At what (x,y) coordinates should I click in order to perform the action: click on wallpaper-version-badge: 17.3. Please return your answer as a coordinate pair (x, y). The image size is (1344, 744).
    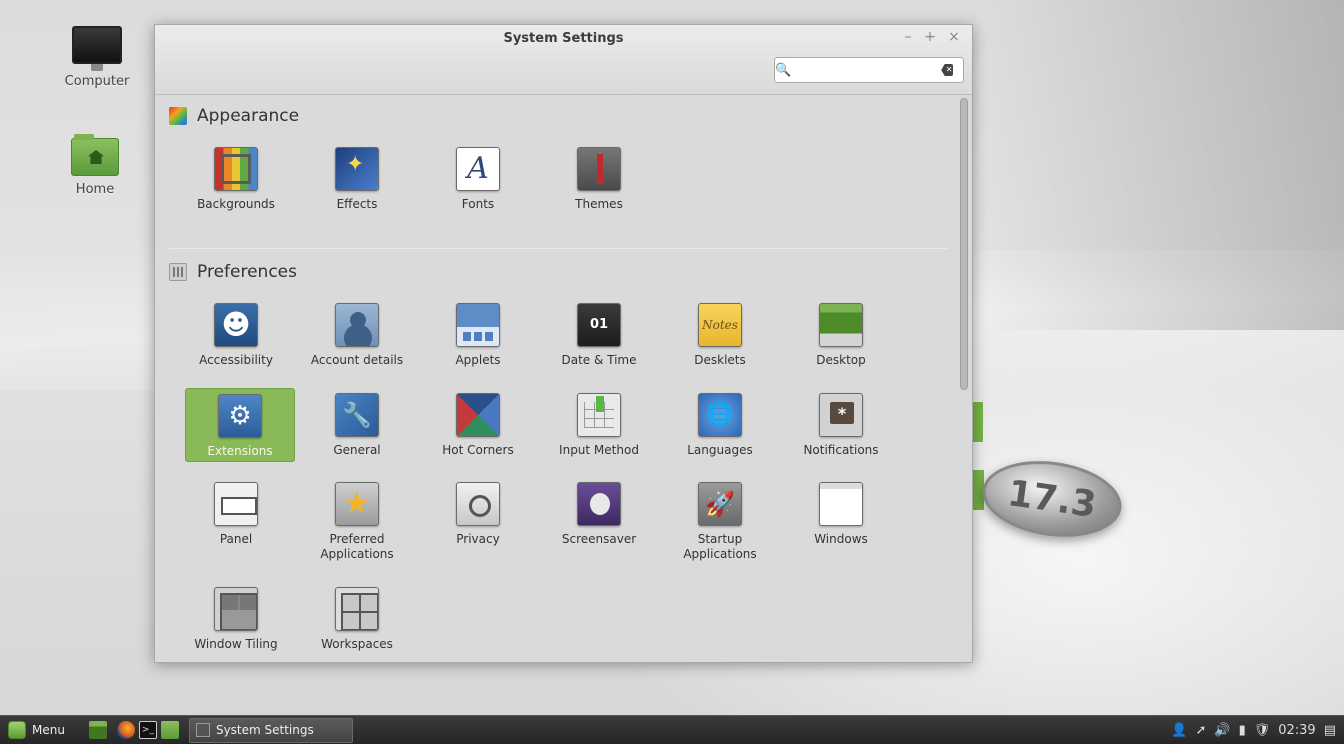
    Looking at the image, I should click on (1052, 499).